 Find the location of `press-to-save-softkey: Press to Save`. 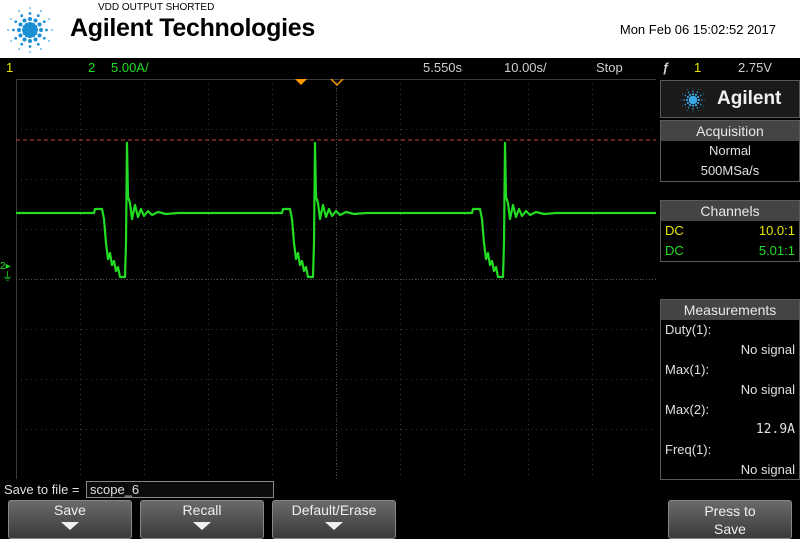

press-to-save-softkey: Press to Save is located at coordinates (730, 519).